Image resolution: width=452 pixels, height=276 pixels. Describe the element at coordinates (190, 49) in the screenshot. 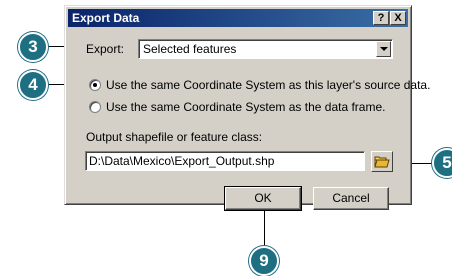

I see `export-dropdown-value: Selected features` at that location.